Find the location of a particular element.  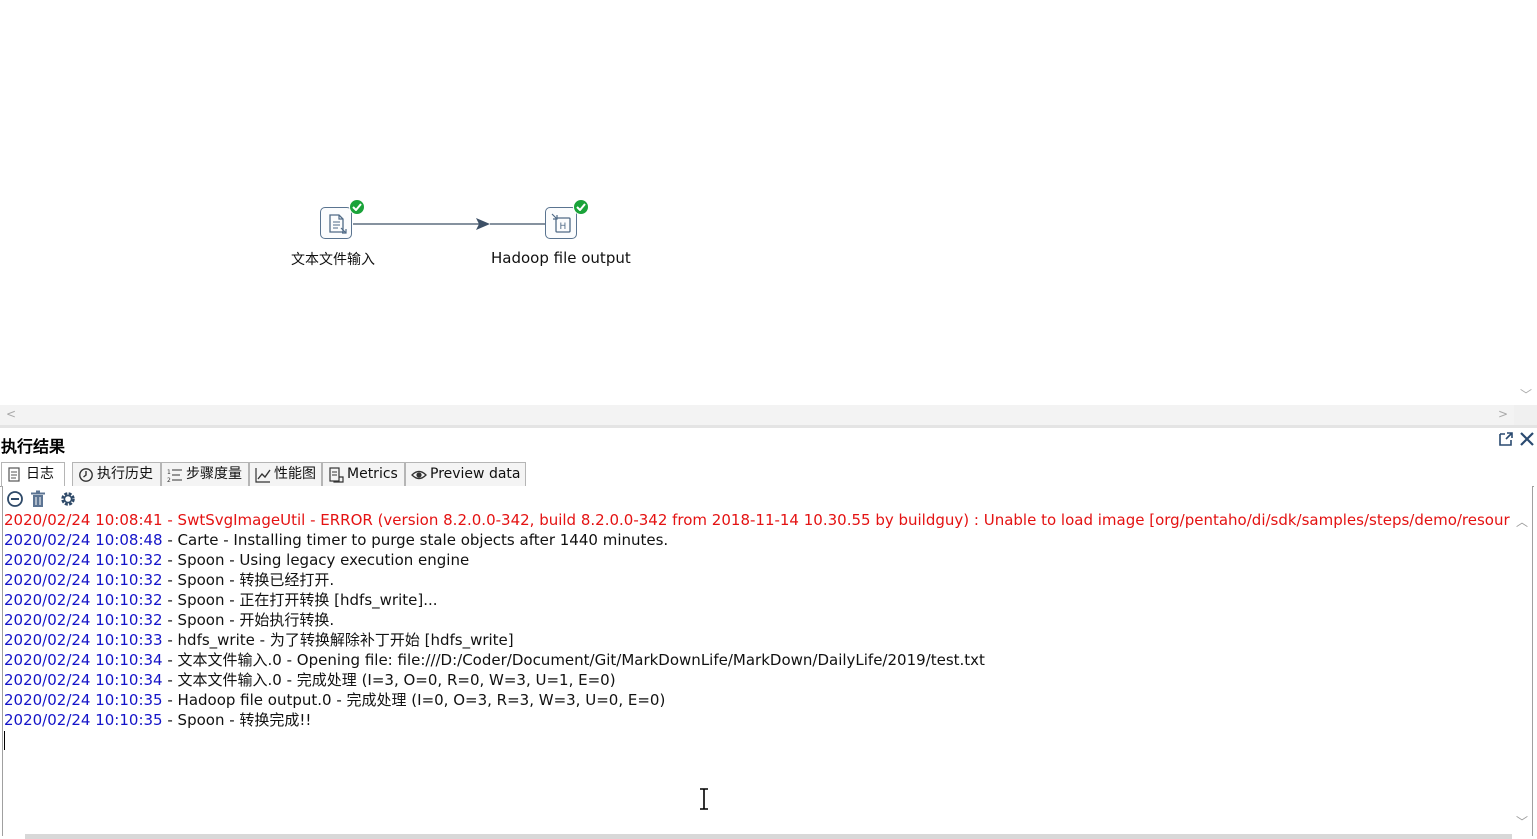

tab-label: 步骤度量 is located at coordinates (214, 474).